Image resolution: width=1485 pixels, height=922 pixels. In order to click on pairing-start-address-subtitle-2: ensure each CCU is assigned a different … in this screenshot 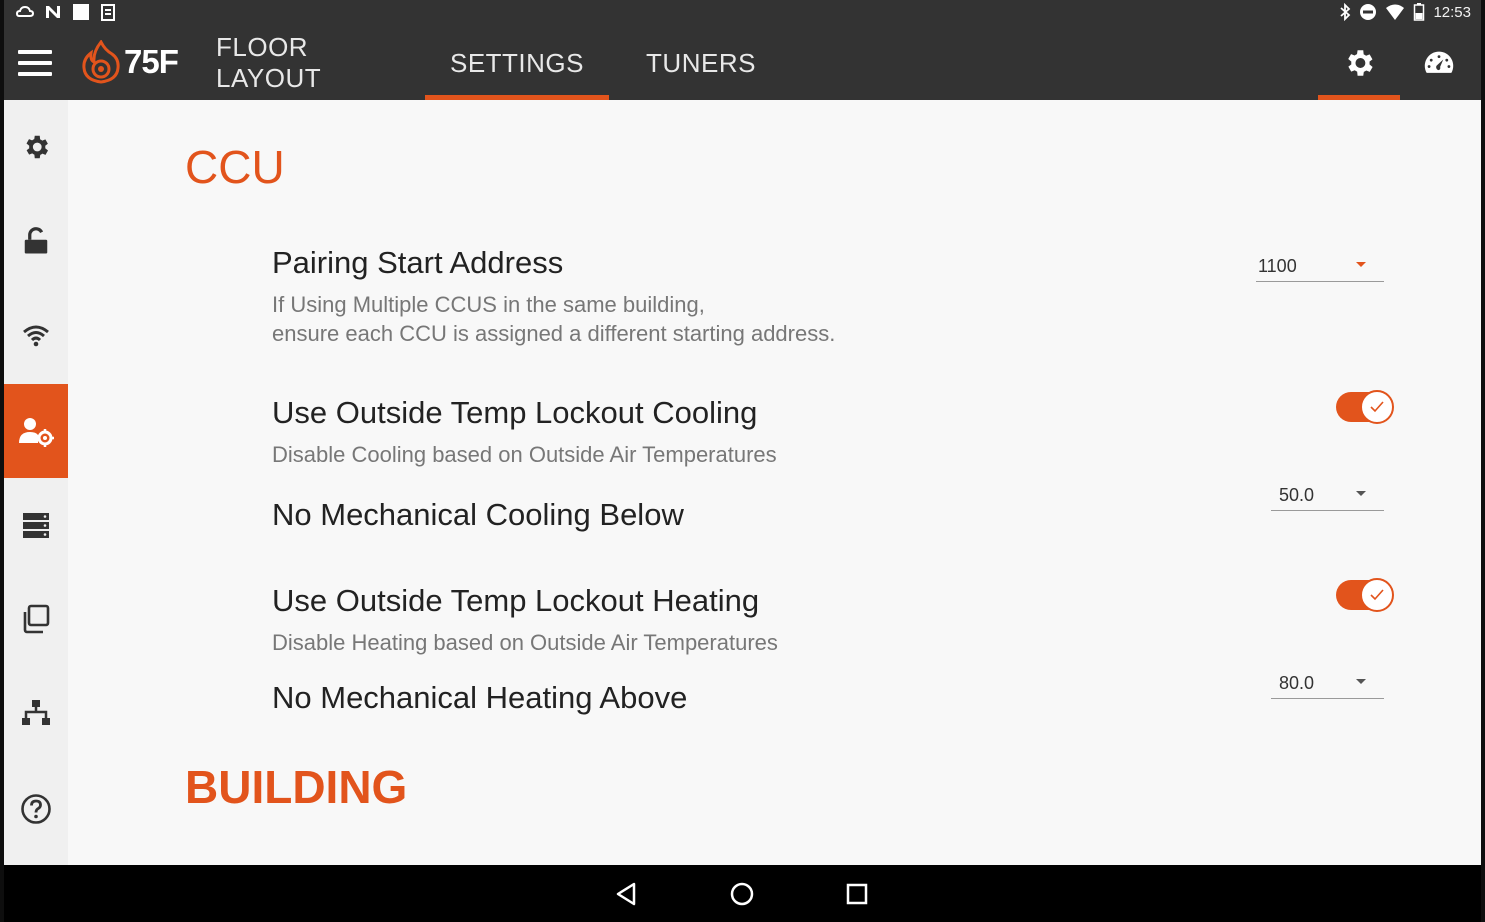, I will do `click(554, 333)`.